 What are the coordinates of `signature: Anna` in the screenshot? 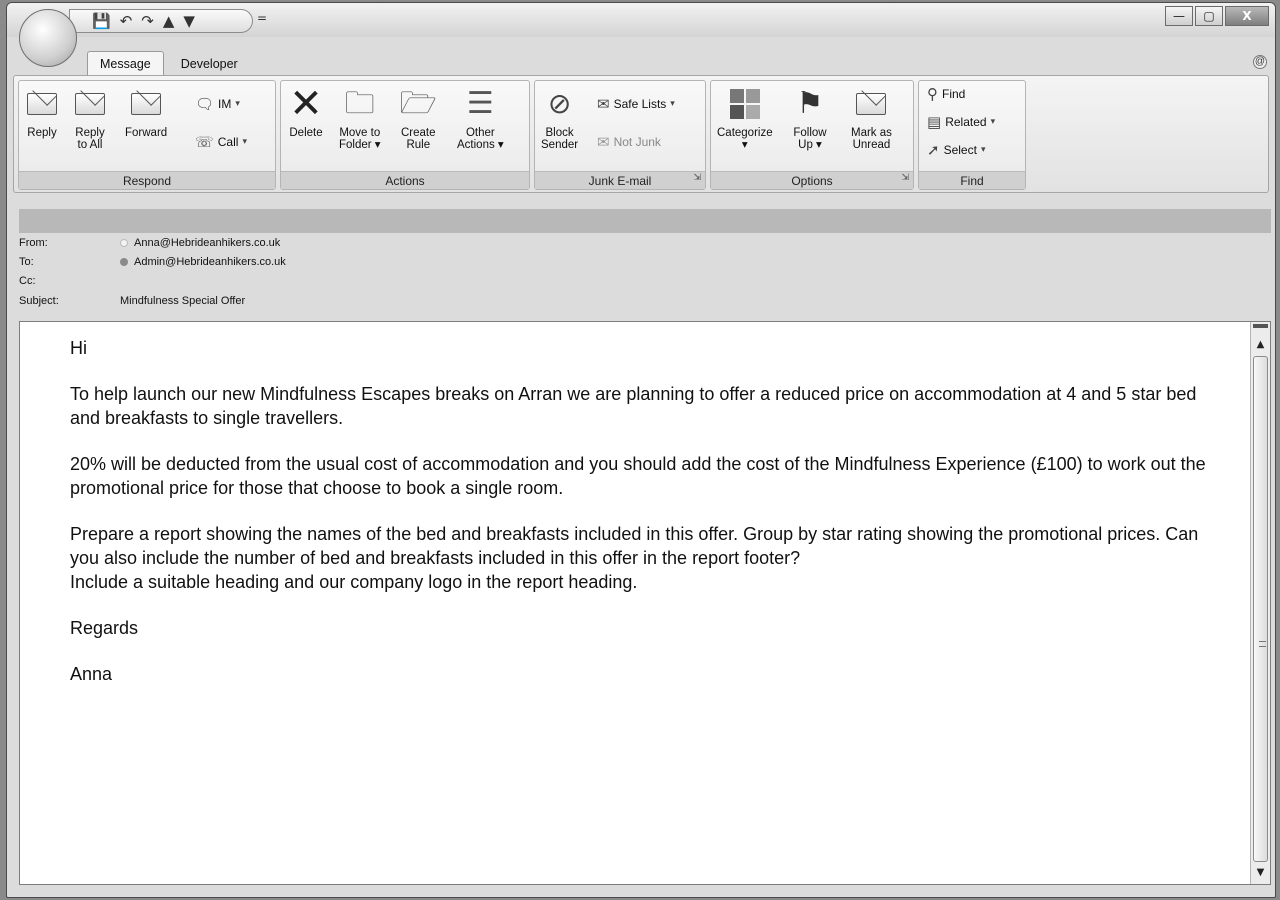 It's located at (91, 674).